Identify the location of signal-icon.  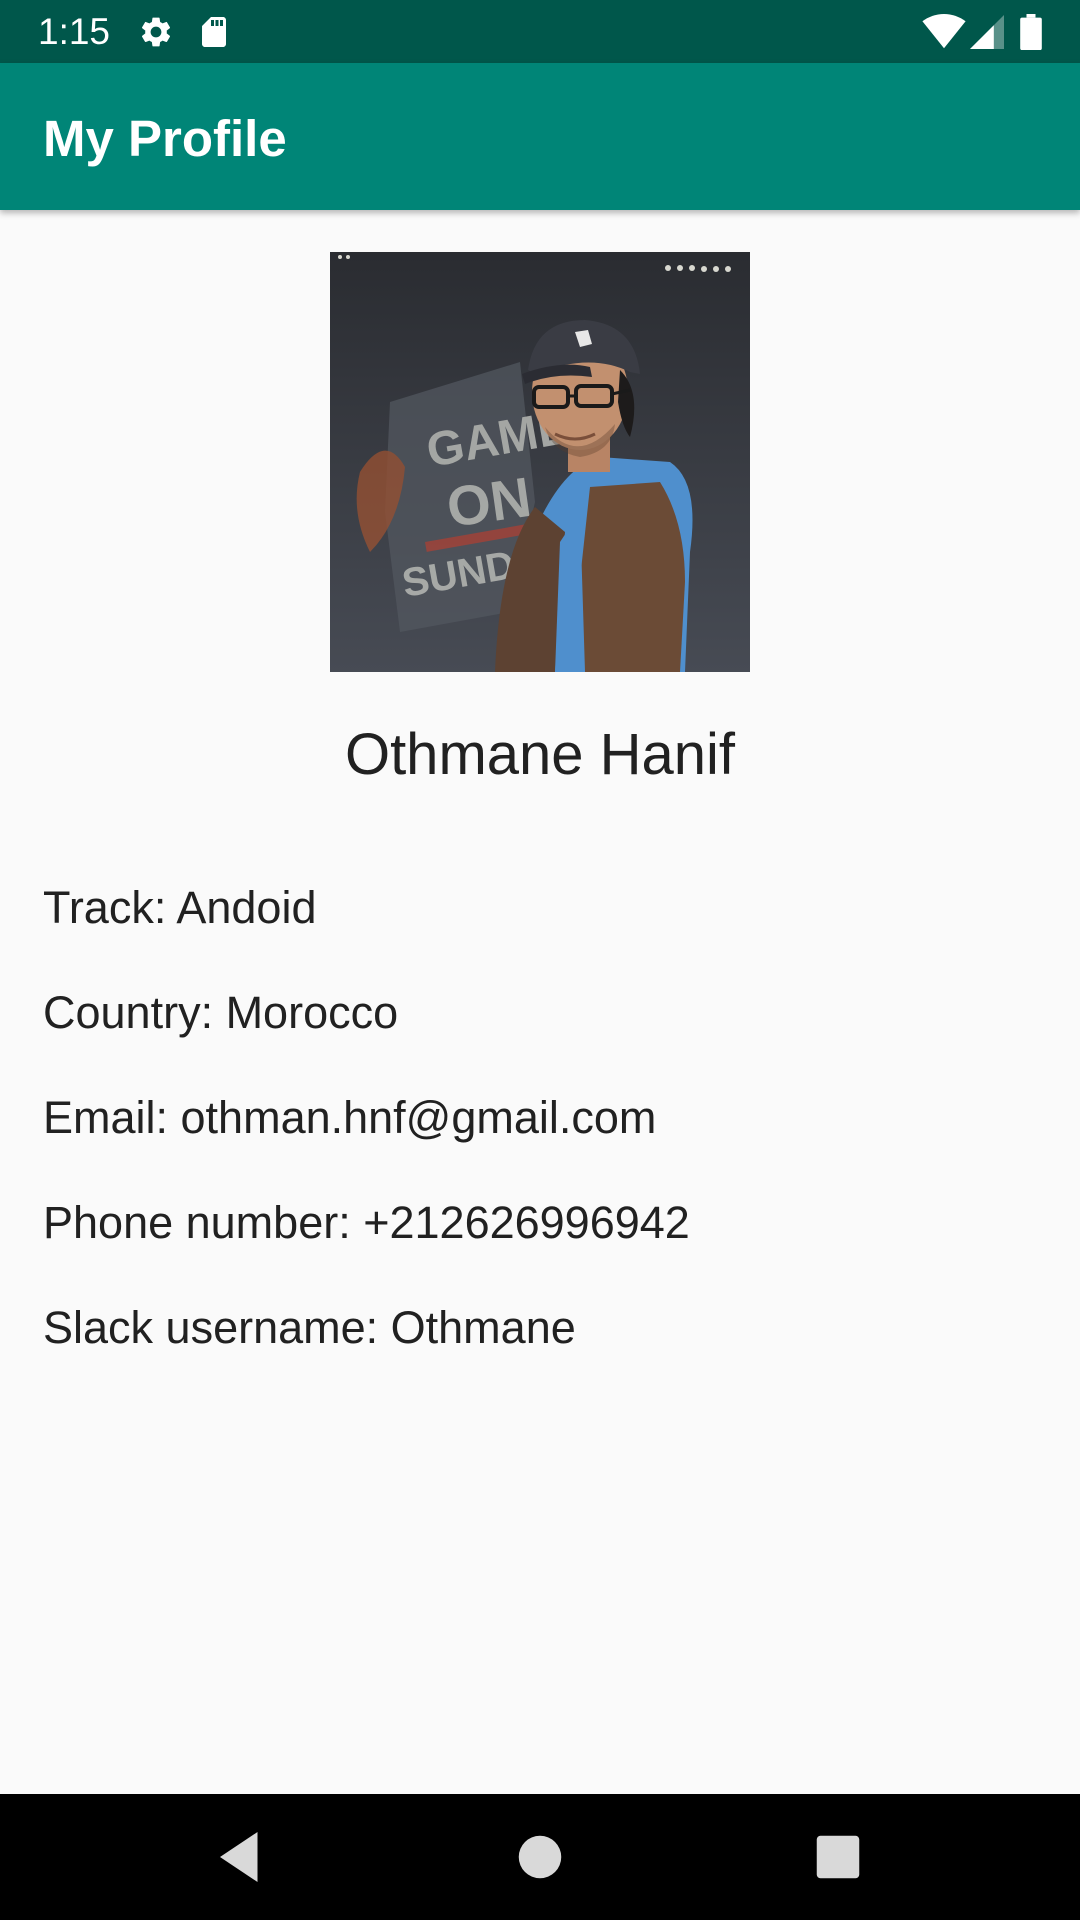
(987, 32).